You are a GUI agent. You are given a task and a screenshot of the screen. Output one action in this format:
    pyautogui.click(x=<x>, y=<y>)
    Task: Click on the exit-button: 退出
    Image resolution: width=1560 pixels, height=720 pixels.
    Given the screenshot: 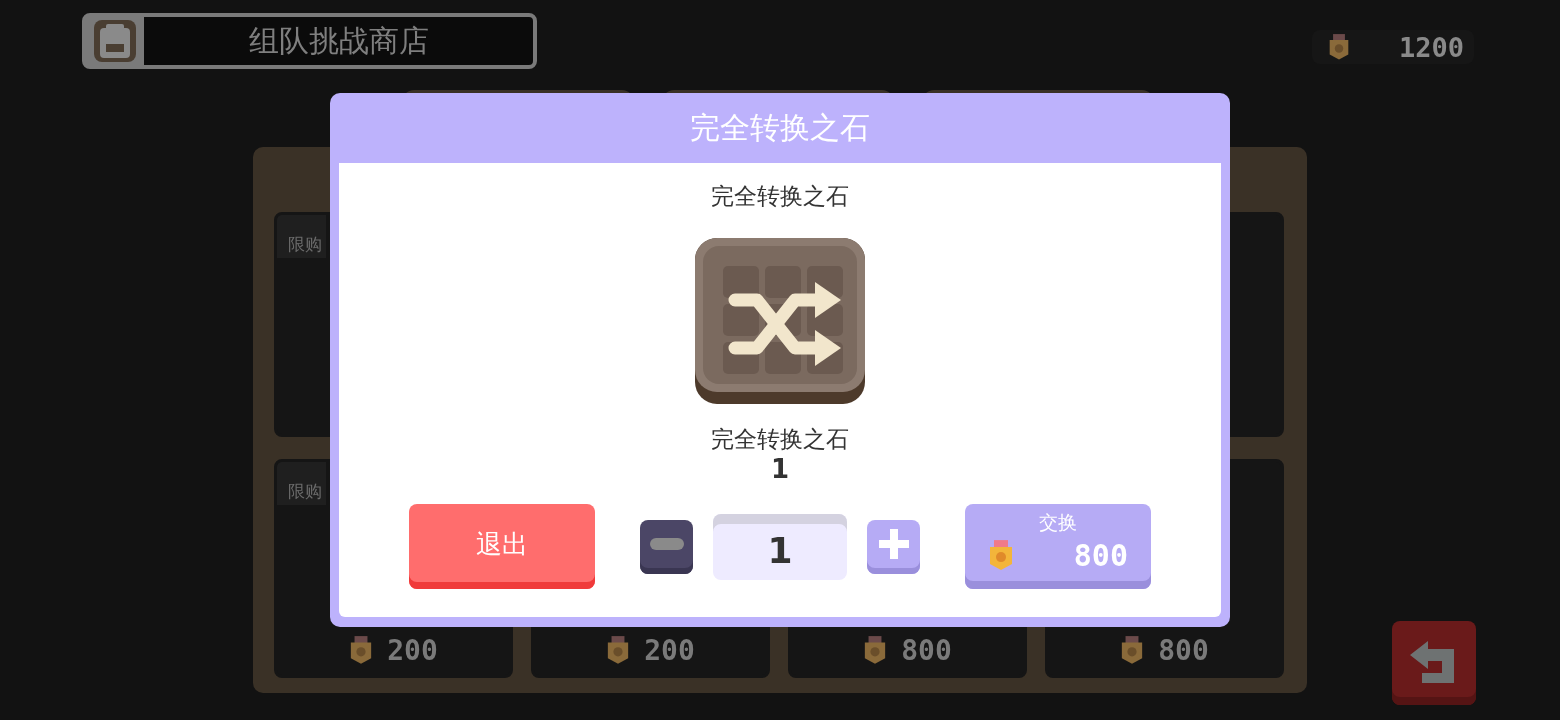 What is the action you would take?
    pyautogui.click(x=502, y=546)
    